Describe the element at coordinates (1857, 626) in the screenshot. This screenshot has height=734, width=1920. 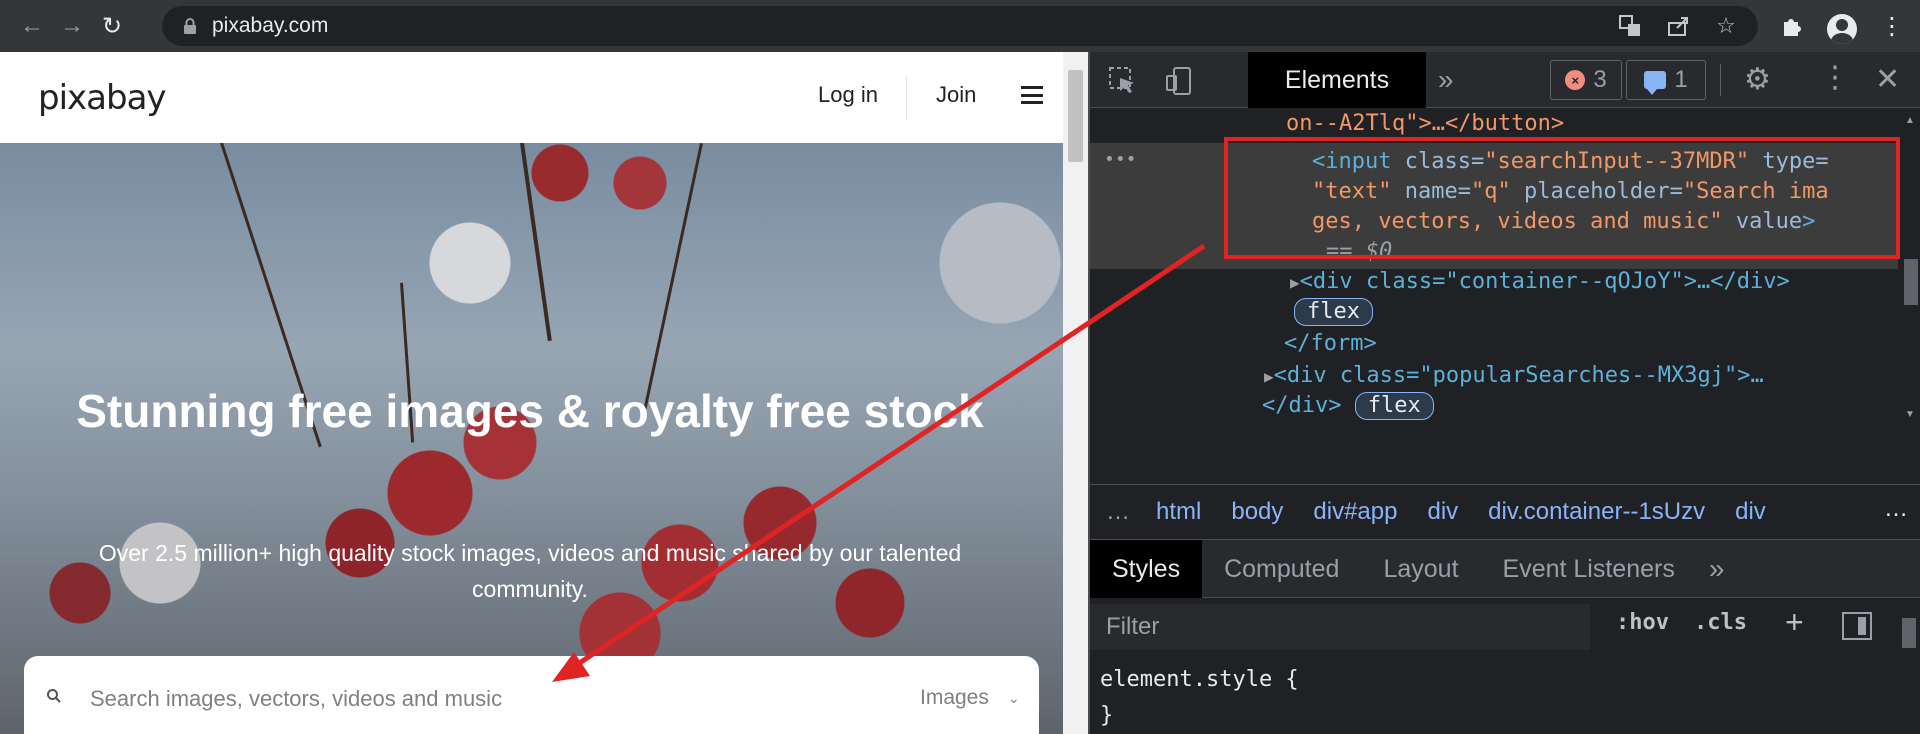
I see `toggle-sidebar-icon` at that location.